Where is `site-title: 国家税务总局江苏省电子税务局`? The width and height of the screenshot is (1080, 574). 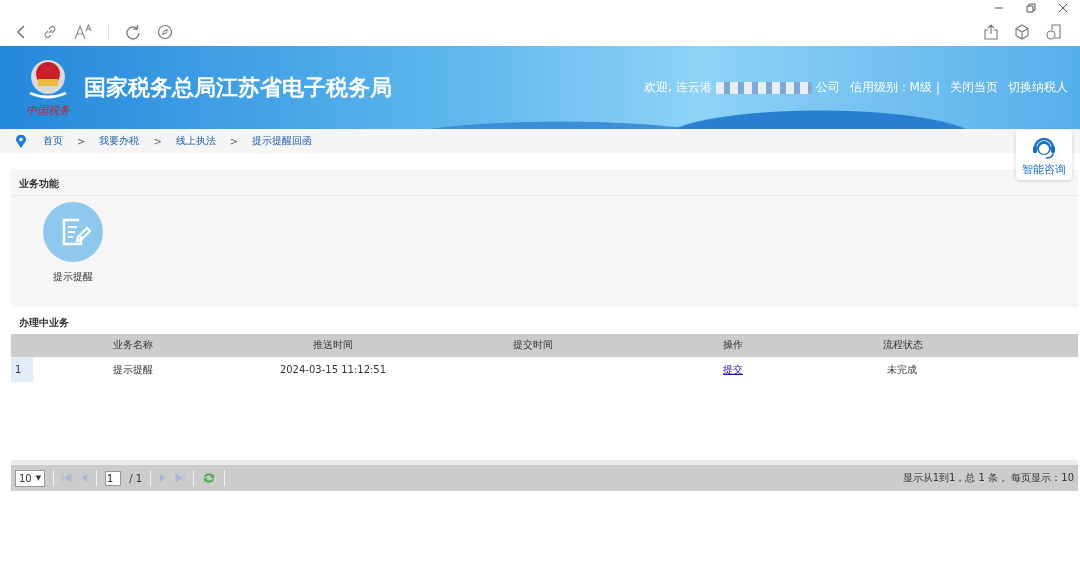 site-title: 国家税务总局江苏省电子税务局 is located at coordinates (238, 87).